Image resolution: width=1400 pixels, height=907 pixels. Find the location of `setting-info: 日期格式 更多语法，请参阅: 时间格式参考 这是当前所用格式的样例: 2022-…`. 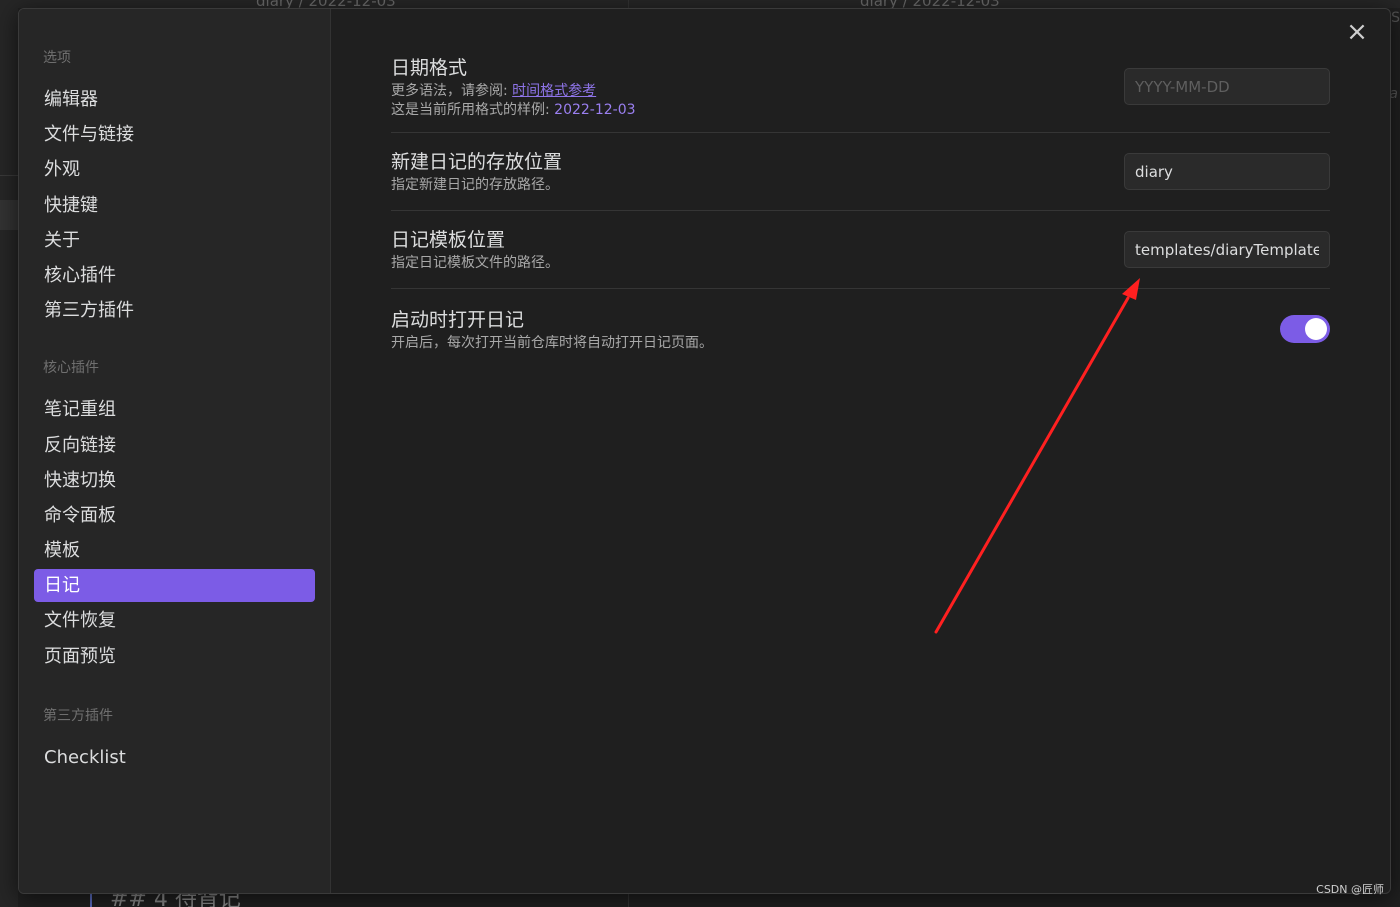

setting-info: 日期格式 更多语法，请参阅: 时间格式参考 这是当前所用格式的样例: 2022-… is located at coordinates (513, 87).